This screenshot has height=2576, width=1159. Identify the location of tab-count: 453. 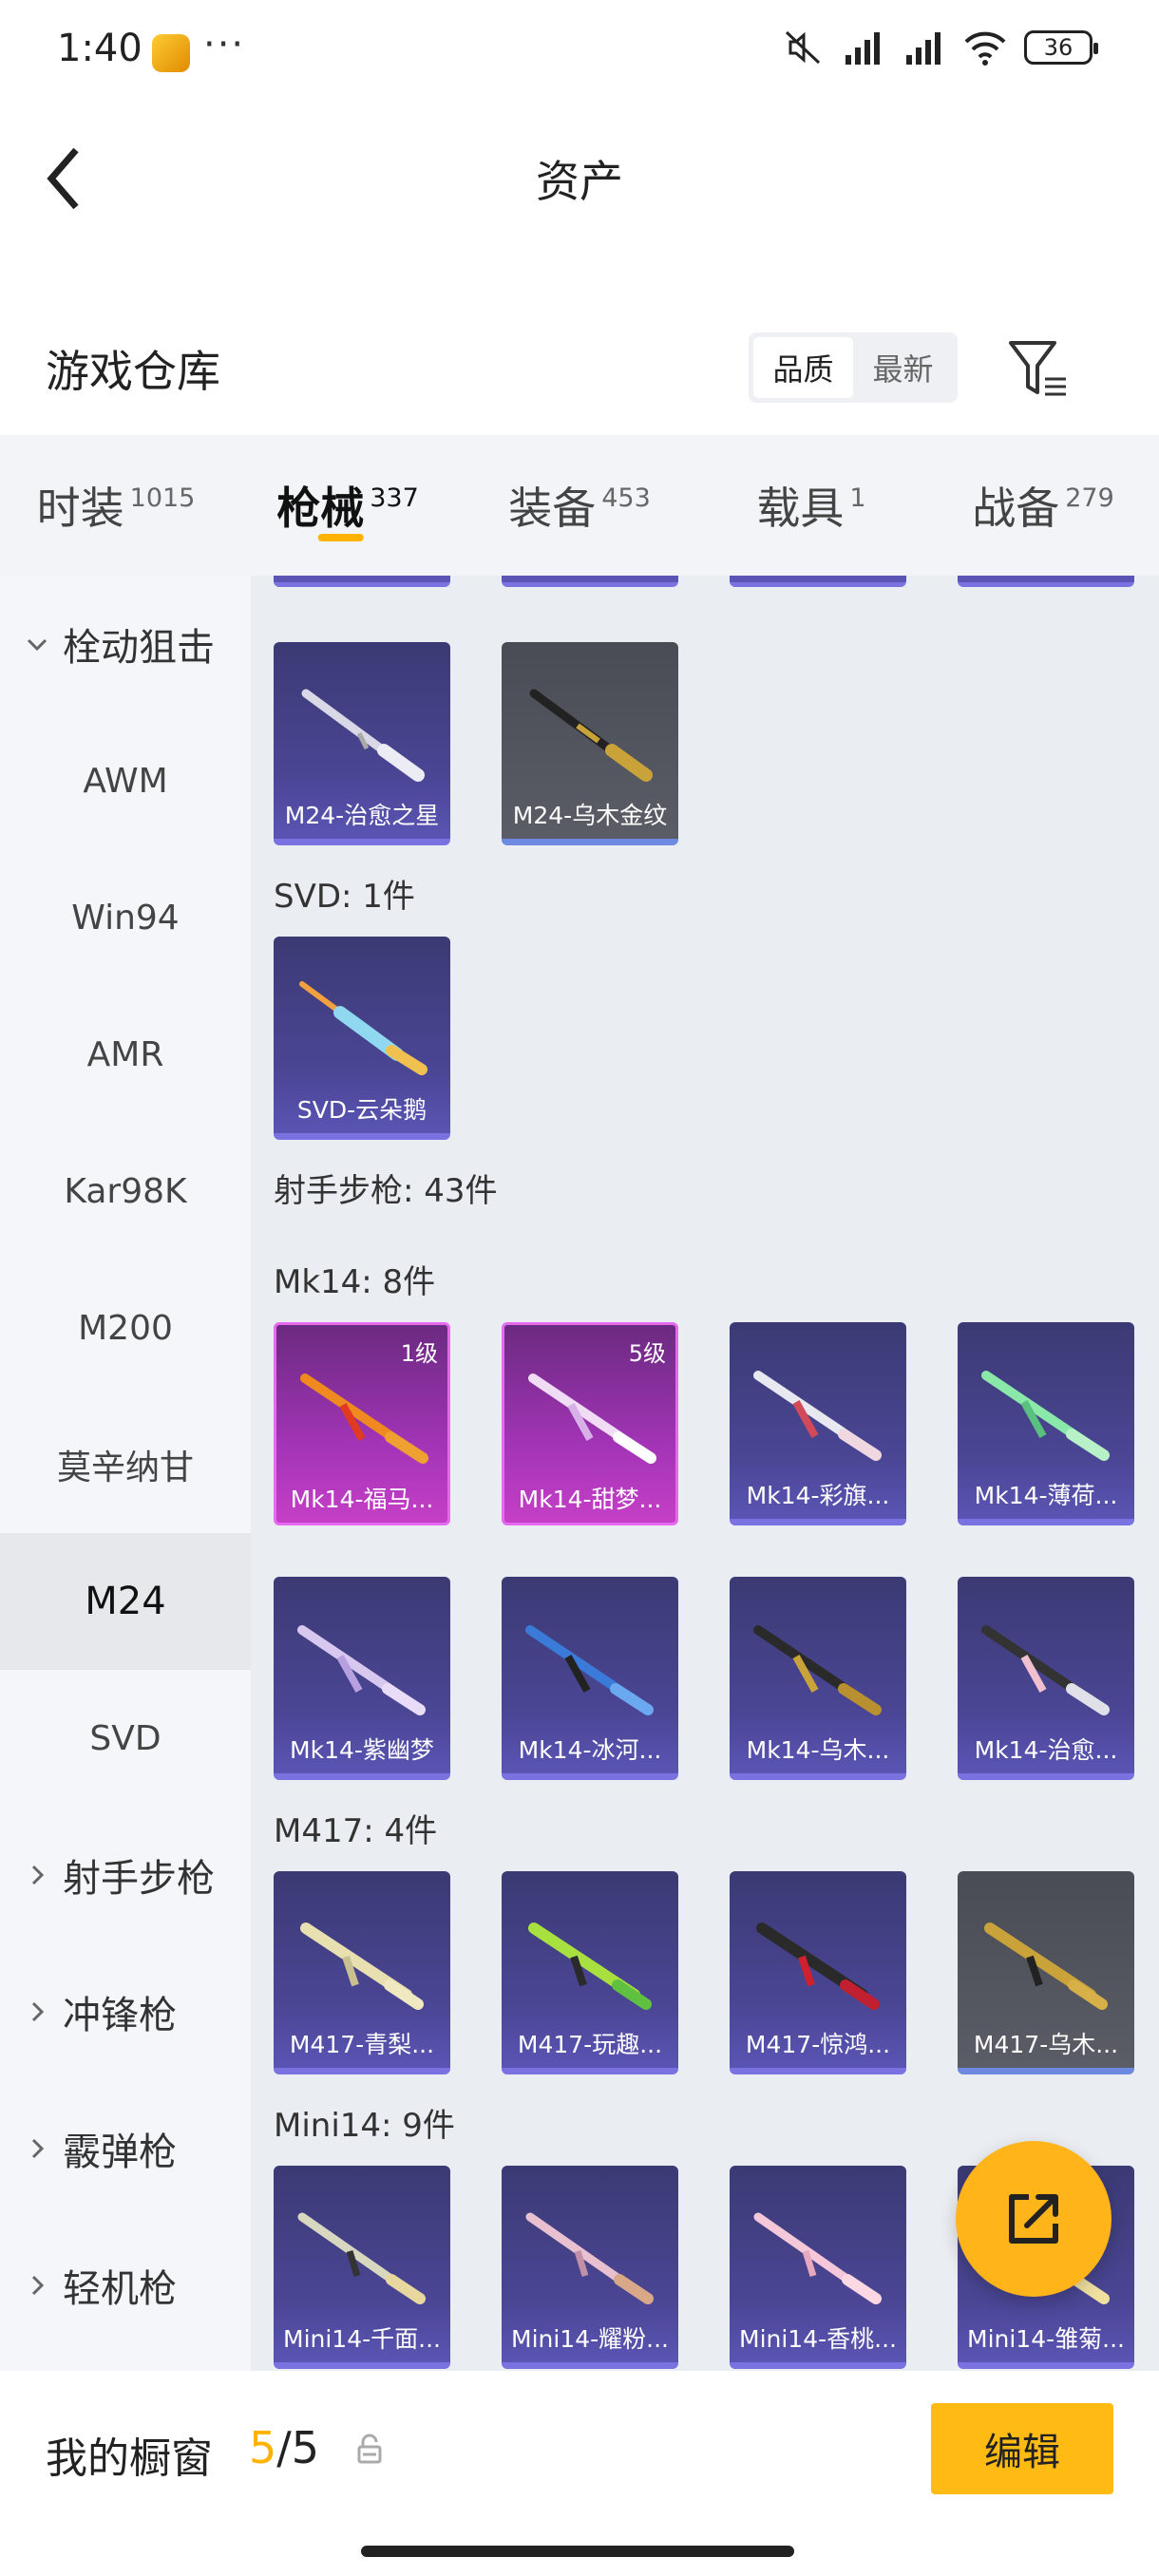
(626, 498).